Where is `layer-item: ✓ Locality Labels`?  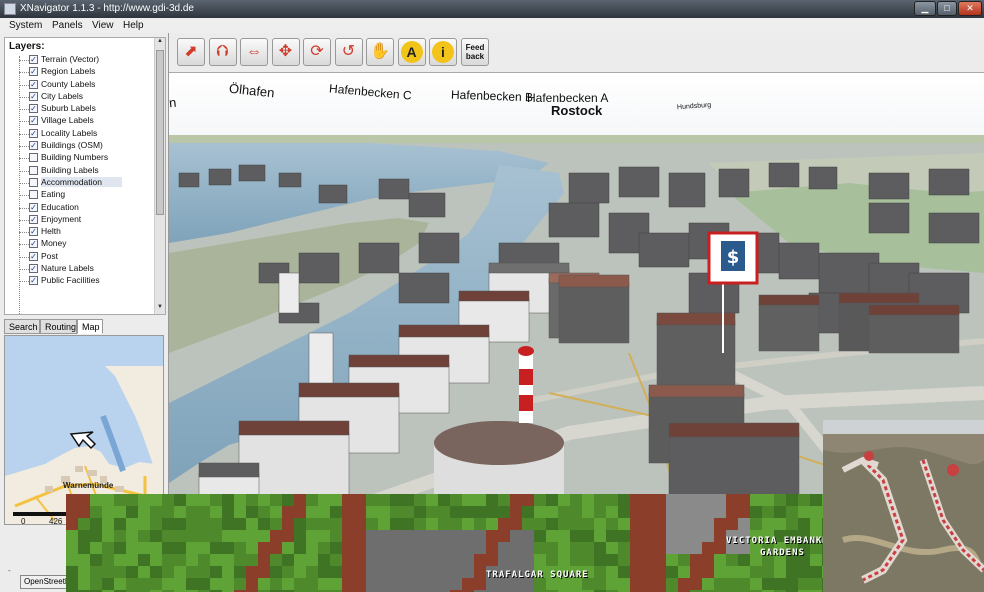
layer-item: ✓ Locality Labels is located at coordinates (85, 134).